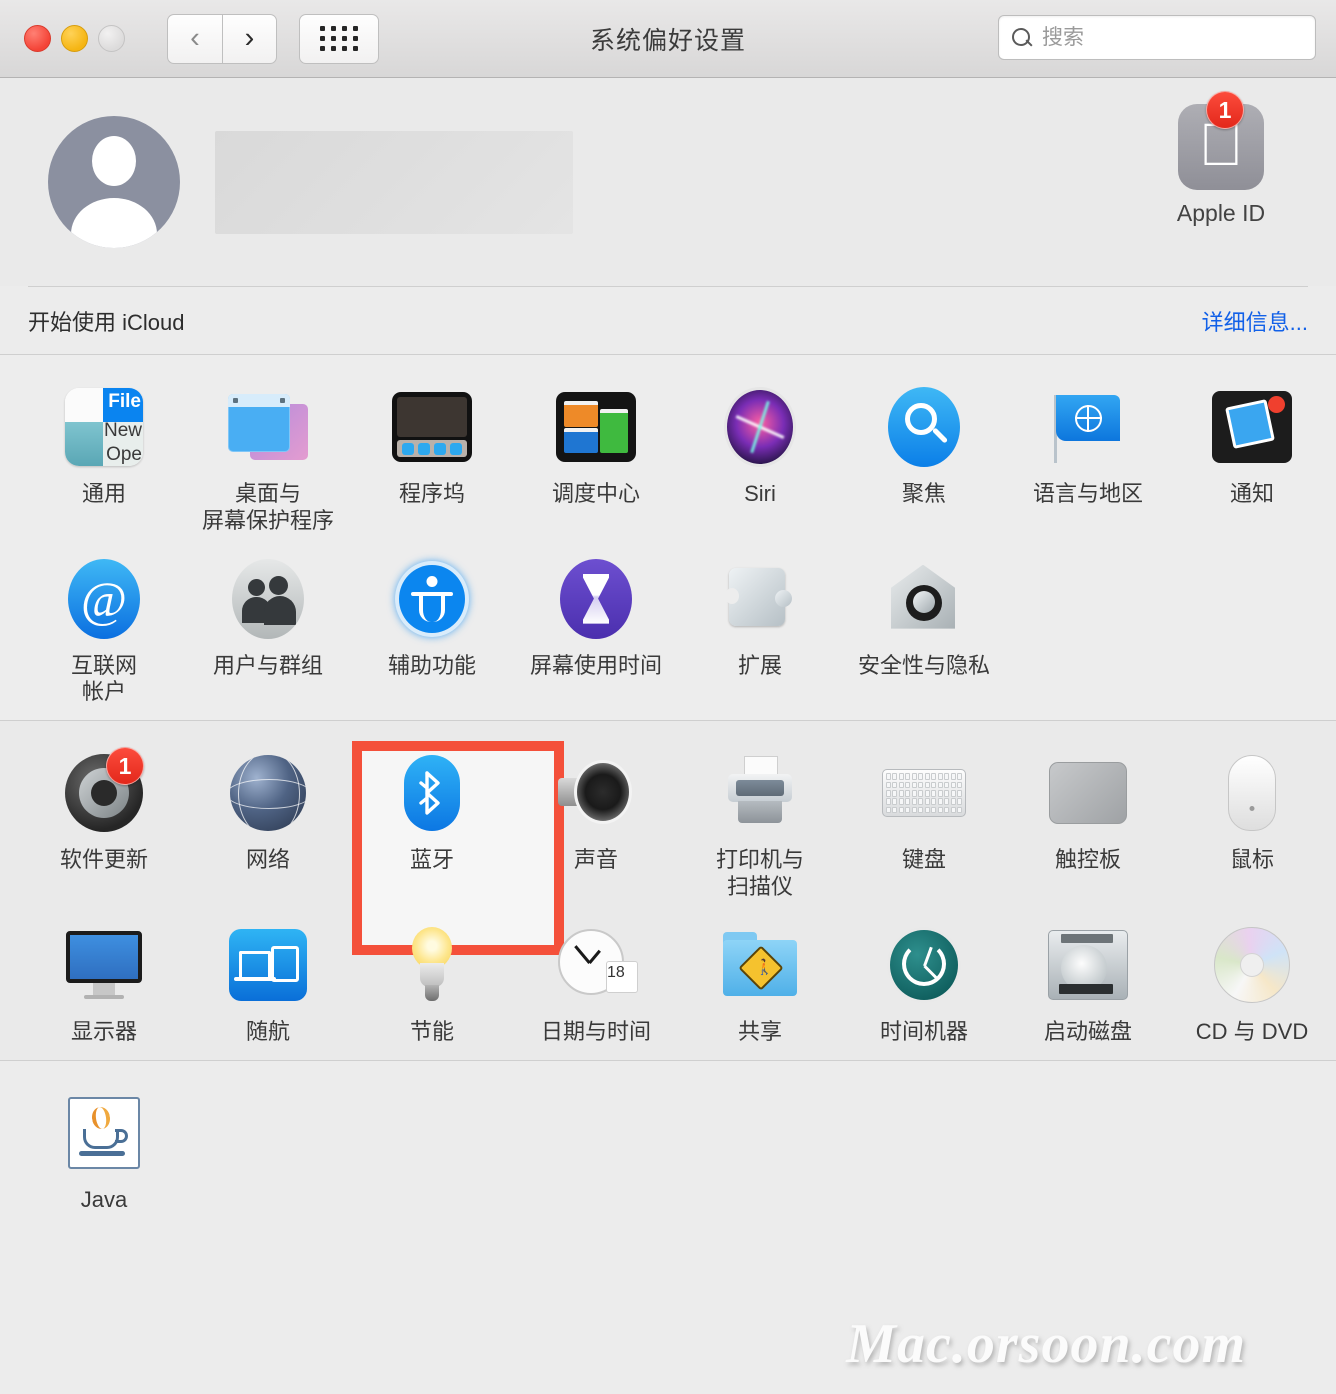  What do you see at coordinates (431, 493) in the screenshot?
I see `pref-label: 程序坞` at bounding box center [431, 493].